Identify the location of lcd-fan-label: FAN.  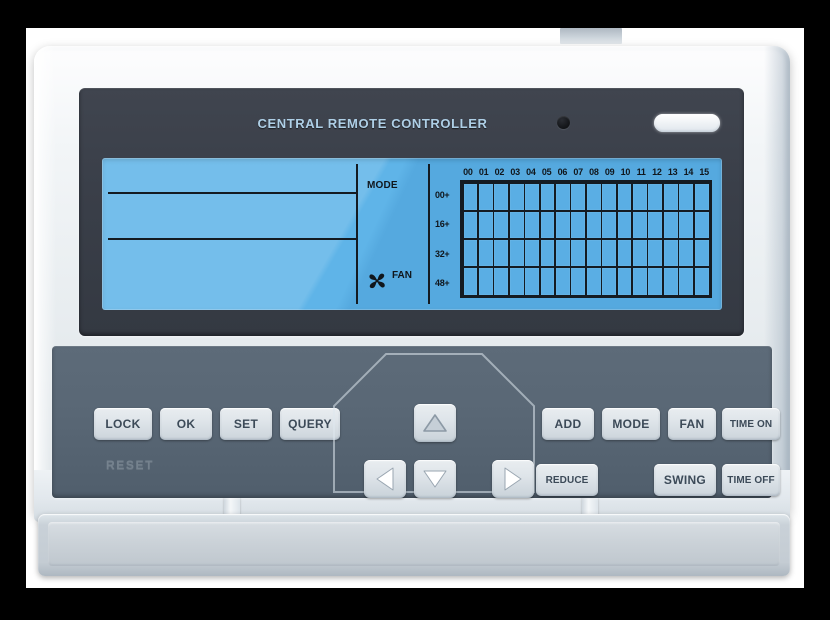
(402, 275).